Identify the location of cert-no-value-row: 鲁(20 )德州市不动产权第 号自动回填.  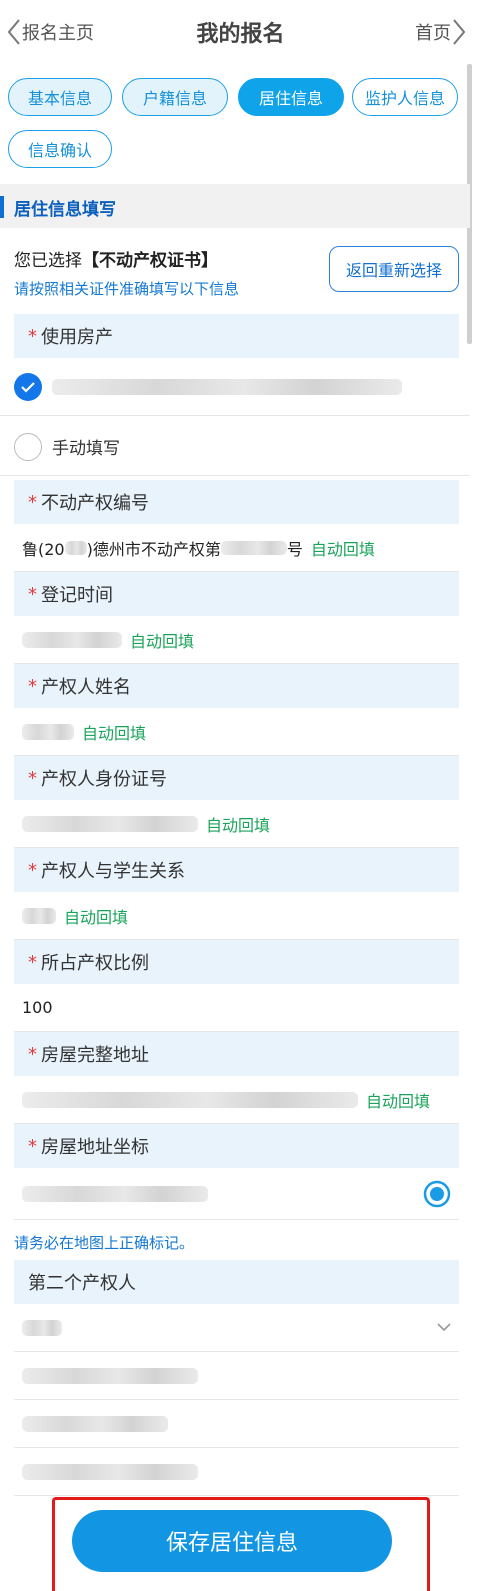
(236, 548).